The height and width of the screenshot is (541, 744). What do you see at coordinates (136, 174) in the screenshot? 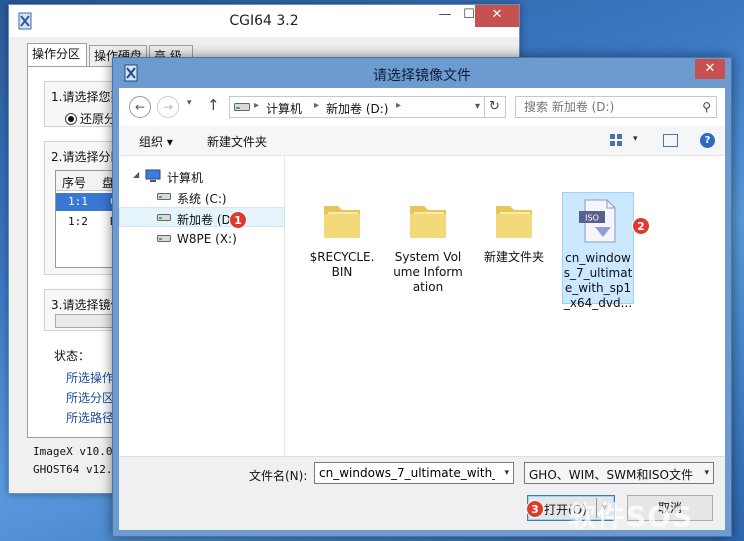
I see `expand-arrow-icon: ◢` at bounding box center [136, 174].